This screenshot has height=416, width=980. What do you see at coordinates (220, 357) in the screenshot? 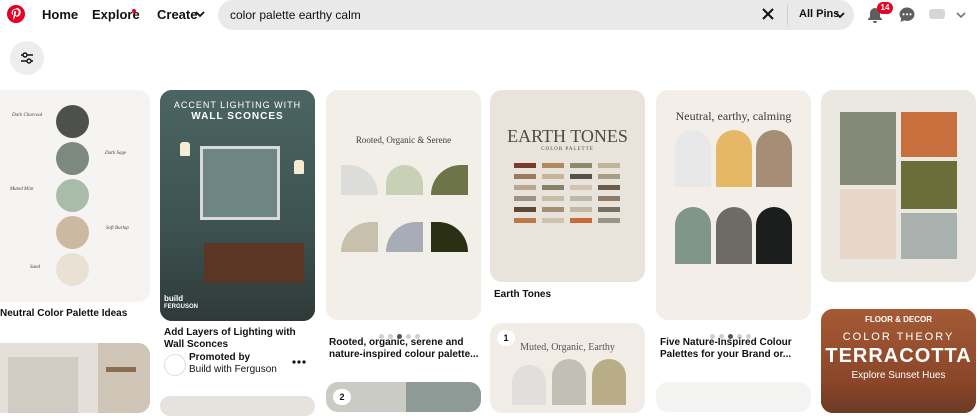
I see `promoted-by-label: Promoted by` at bounding box center [220, 357].